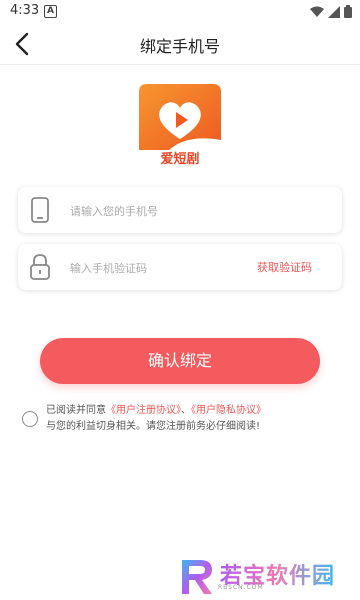  What do you see at coordinates (76, 410) in the screenshot?
I see `agreement-prefix: 已阅读并同意` at bounding box center [76, 410].